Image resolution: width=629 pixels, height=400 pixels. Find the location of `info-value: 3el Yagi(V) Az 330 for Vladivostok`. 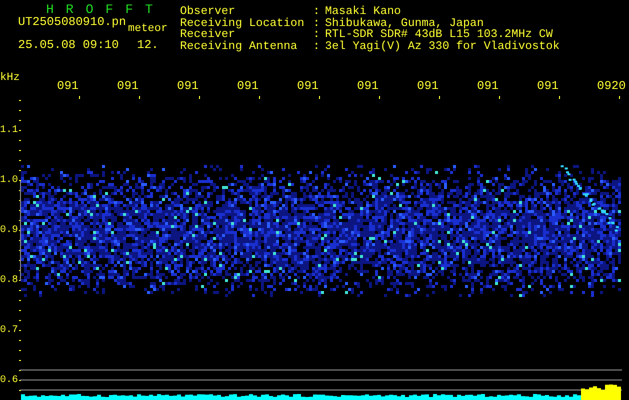

info-value: 3el Yagi(V) Az 330 for Vladivostok is located at coordinates (442, 46).